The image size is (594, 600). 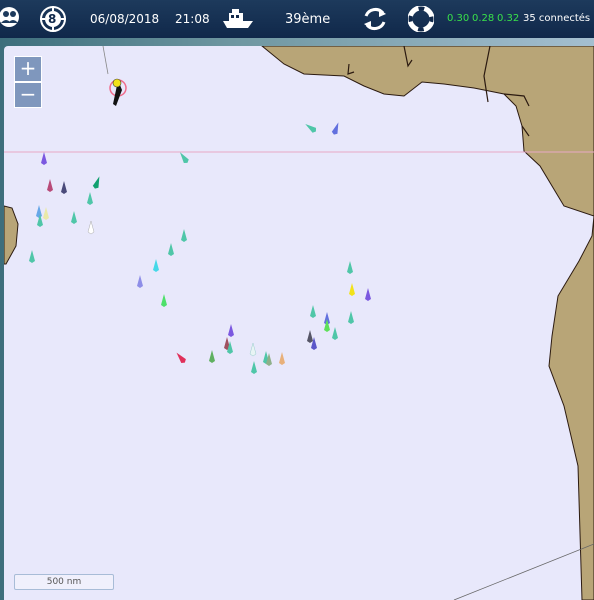 I want to click on boat-icon, so click(x=238, y=19).